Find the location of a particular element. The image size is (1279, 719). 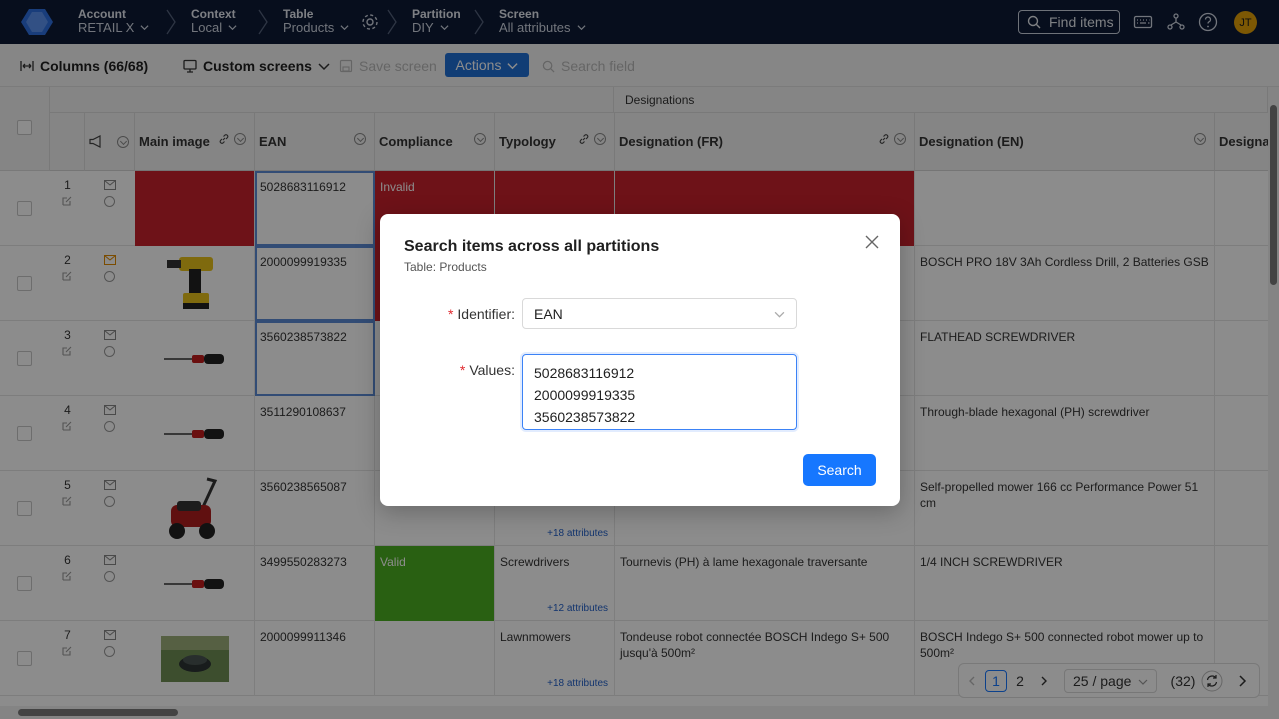

modal-title: Search items across all partitions is located at coordinates (532, 246).